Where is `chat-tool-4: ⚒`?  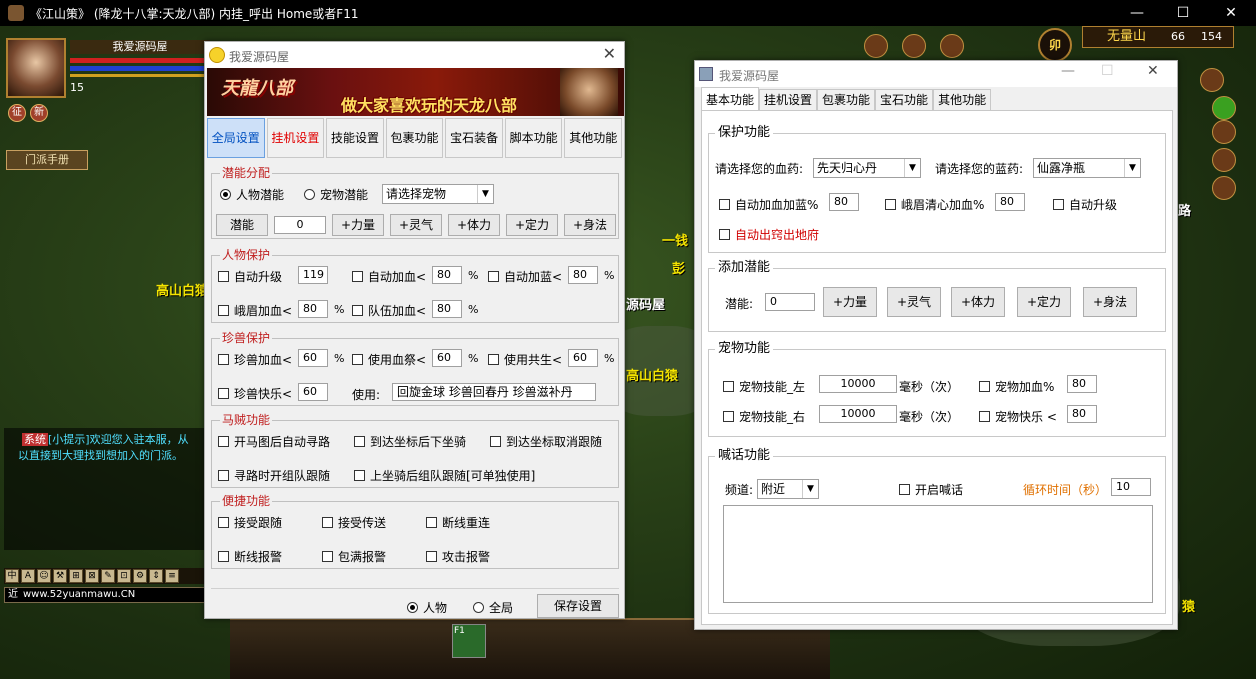 chat-tool-4: ⚒ is located at coordinates (60, 576).